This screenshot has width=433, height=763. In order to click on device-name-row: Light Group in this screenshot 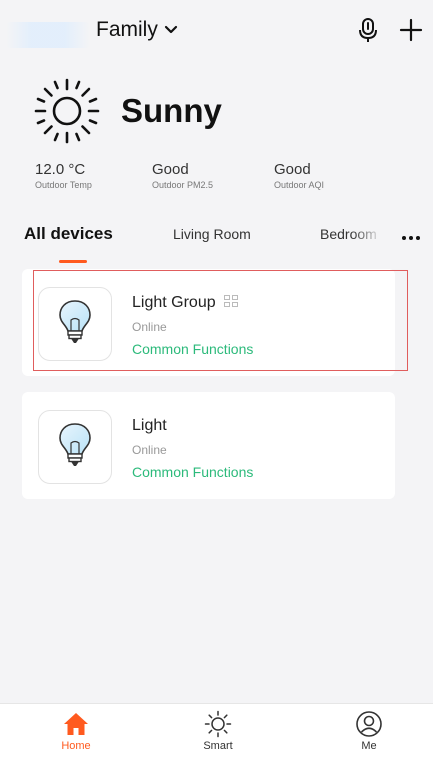, I will do `click(185, 303)`.